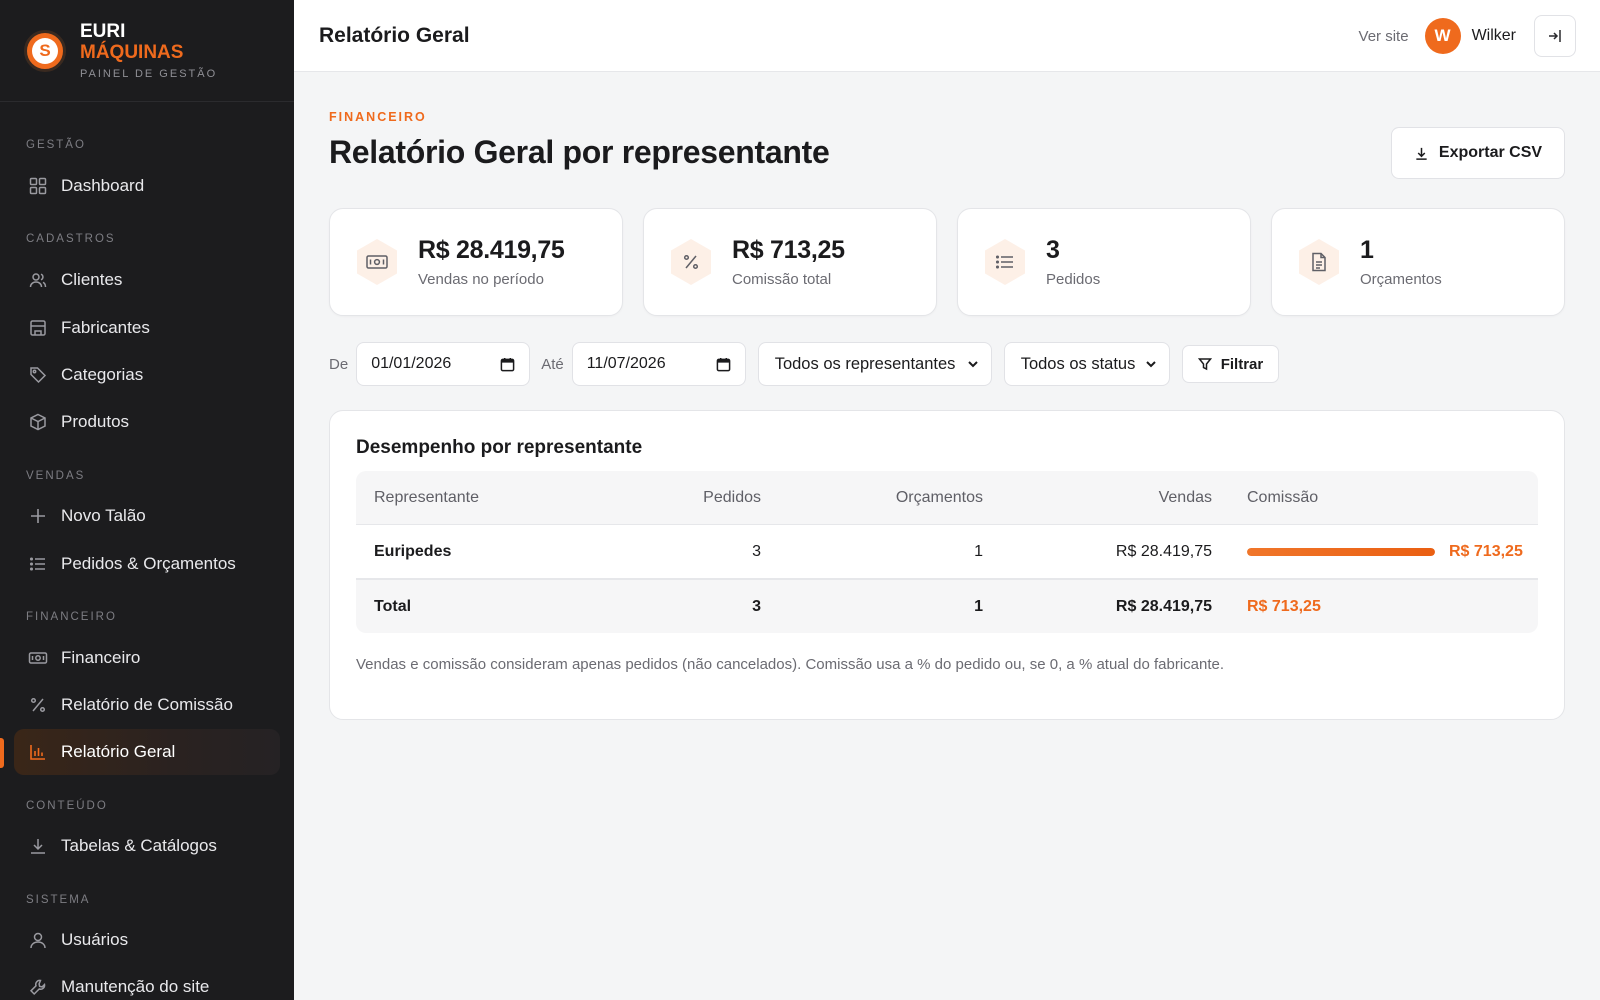 Image resolution: width=1600 pixels, height=1000 pixels. Describe the element at coordinates (1097, 498) in the screenshot. I see `column-header-sales: Vendas` at that location.